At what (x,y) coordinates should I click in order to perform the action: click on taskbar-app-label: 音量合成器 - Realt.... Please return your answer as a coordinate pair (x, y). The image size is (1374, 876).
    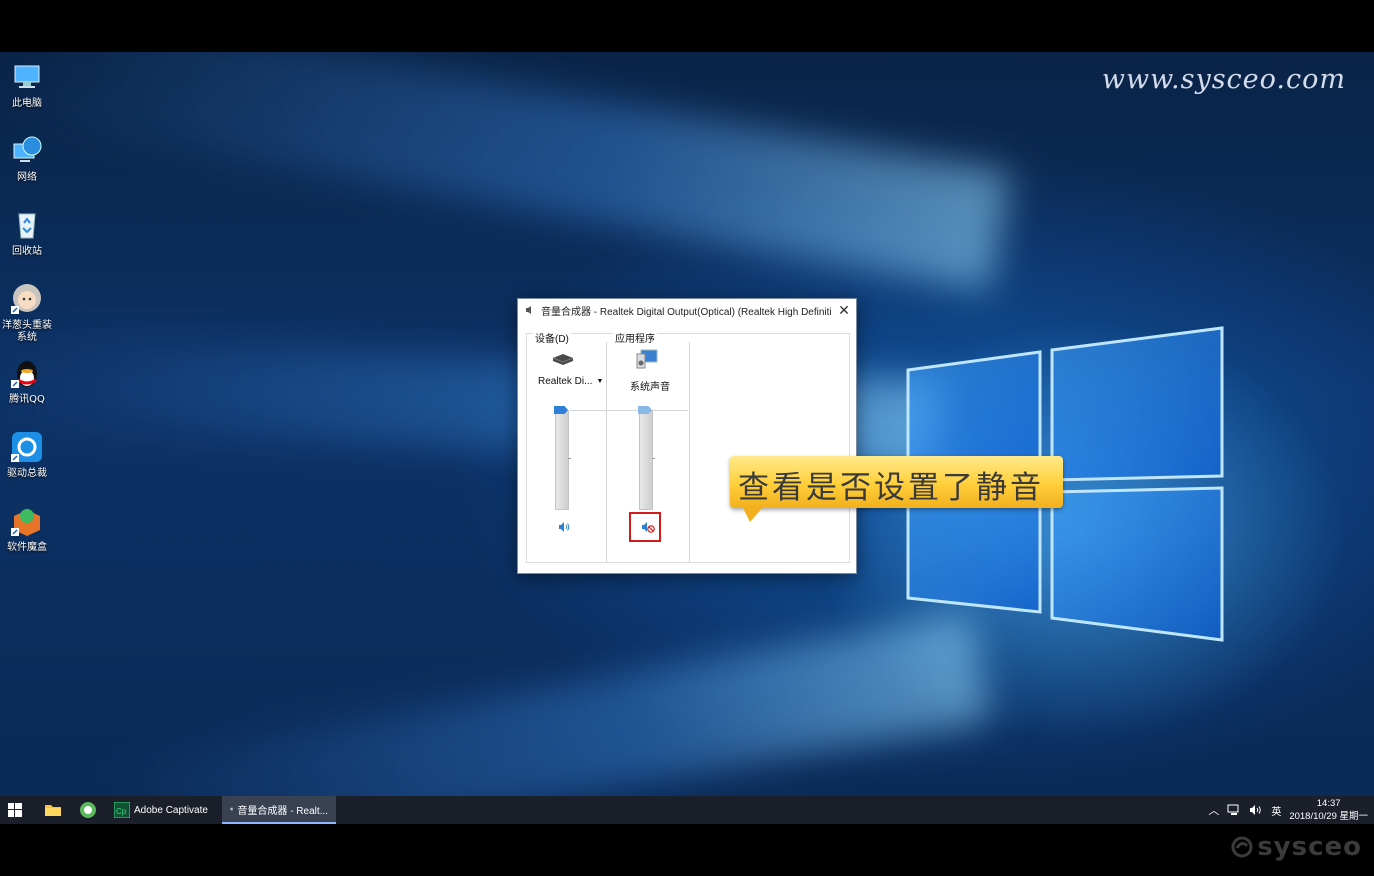
    Looking at the image, I should click on (282, 811).